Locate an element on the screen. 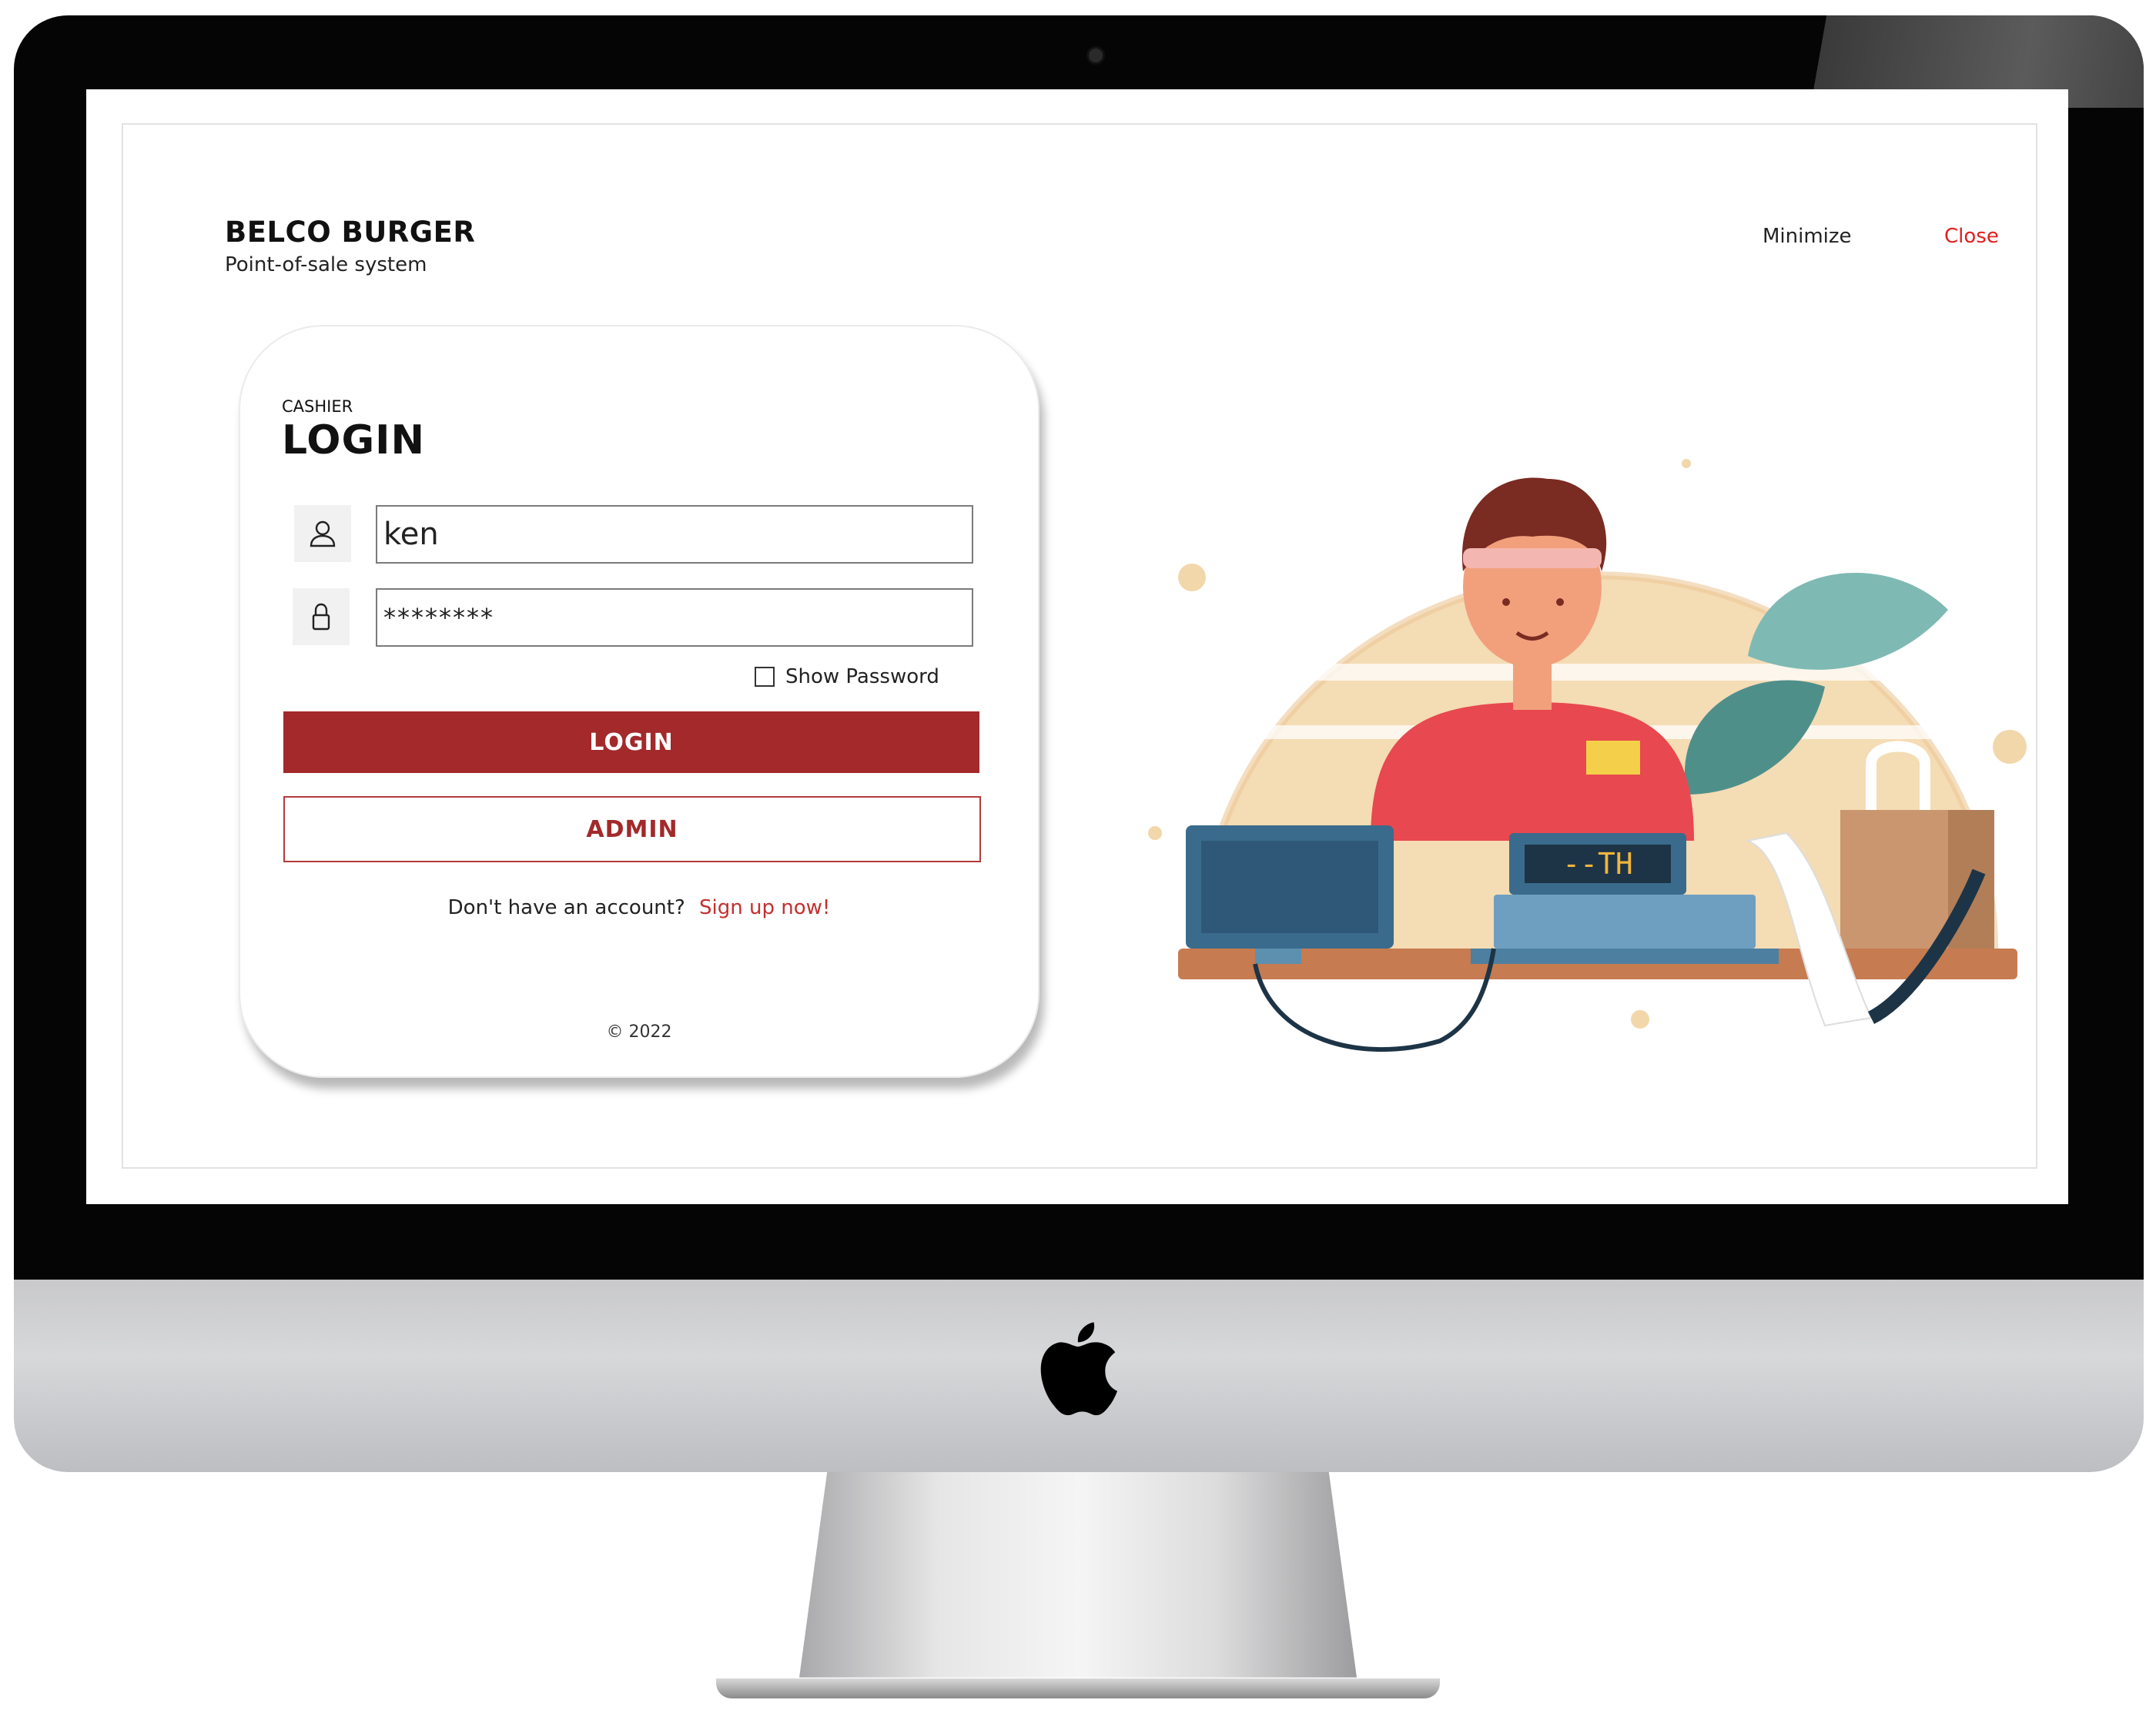 This screenshot has height=1720, width=2156. show-password-toggle: Show Password is located at coordinates (847, 676).